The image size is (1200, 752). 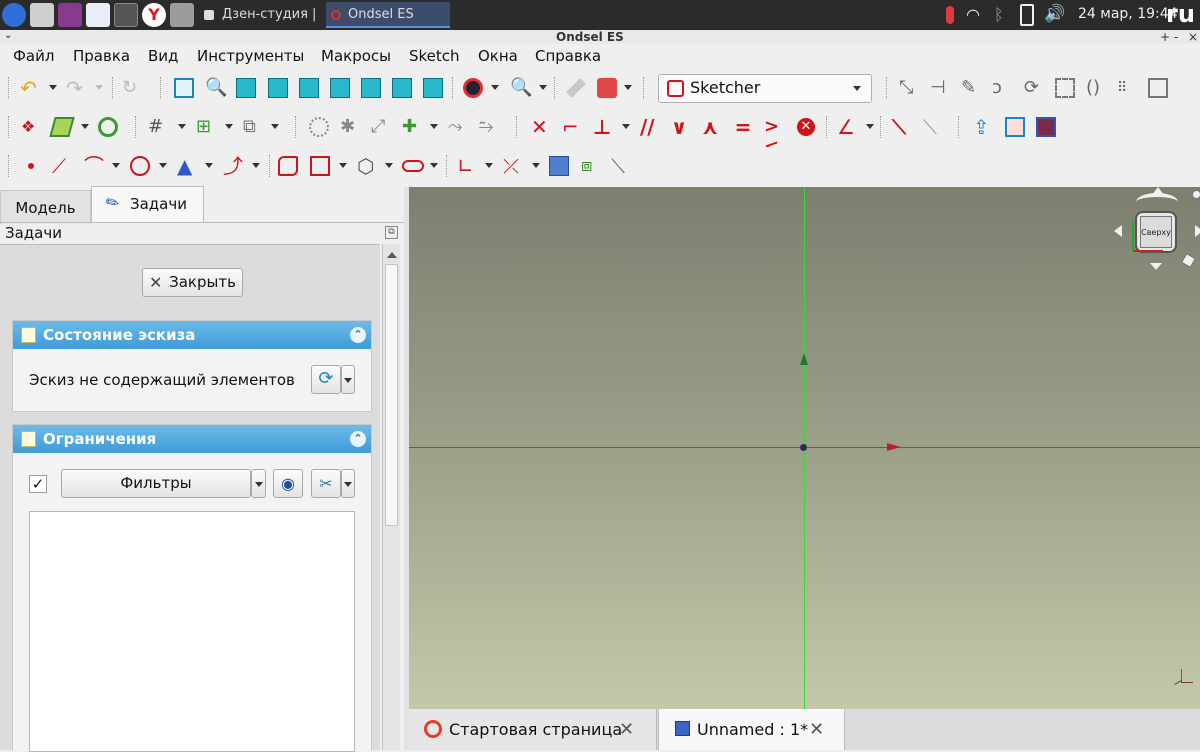 What do you see at coordinates (326, 483) in the screenshot?
I see `settings-button: ✂` at bounding box center [326, 483].